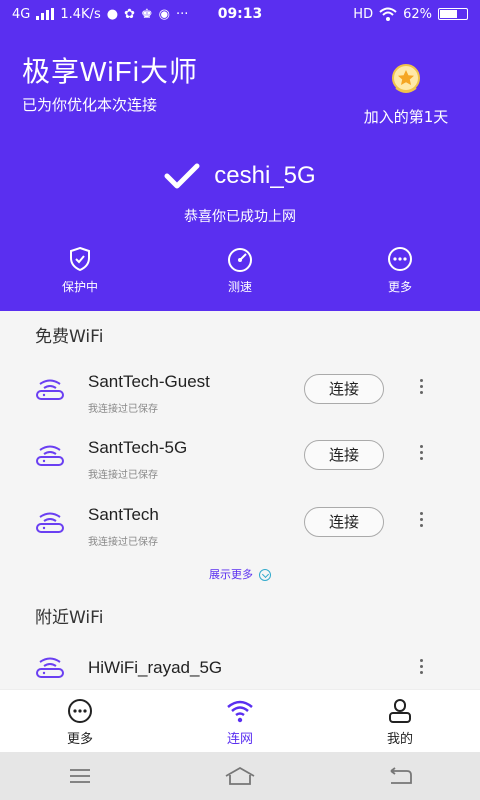  Describe the element at coordinates (240, 14) in the screenshot. I see `status-bar: 4G 1.4K/s ● ✿ ♚ ◉ ··· 09:13 HD 62%` at that location.